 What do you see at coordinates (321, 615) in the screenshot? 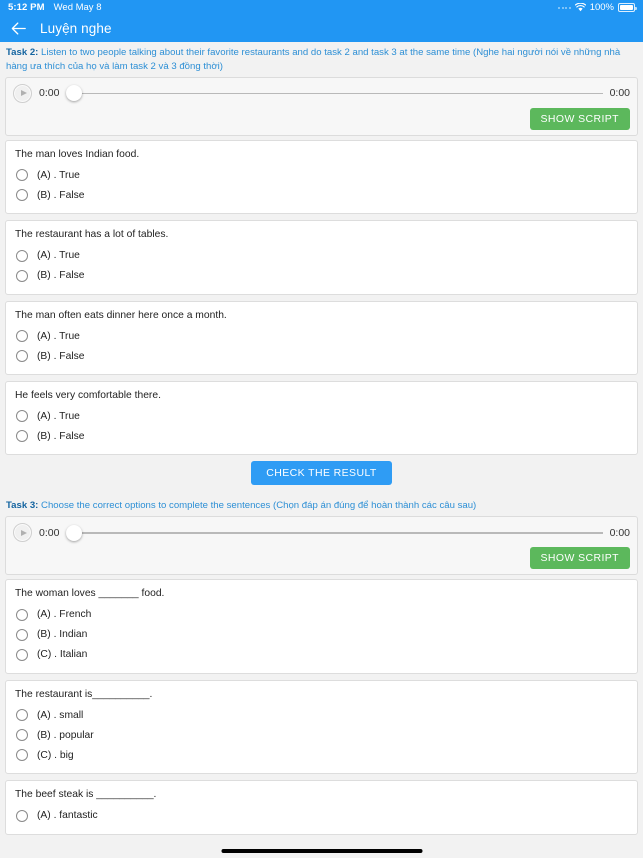
I see `option-row: (A) . French` at bounding box center [321, 615].